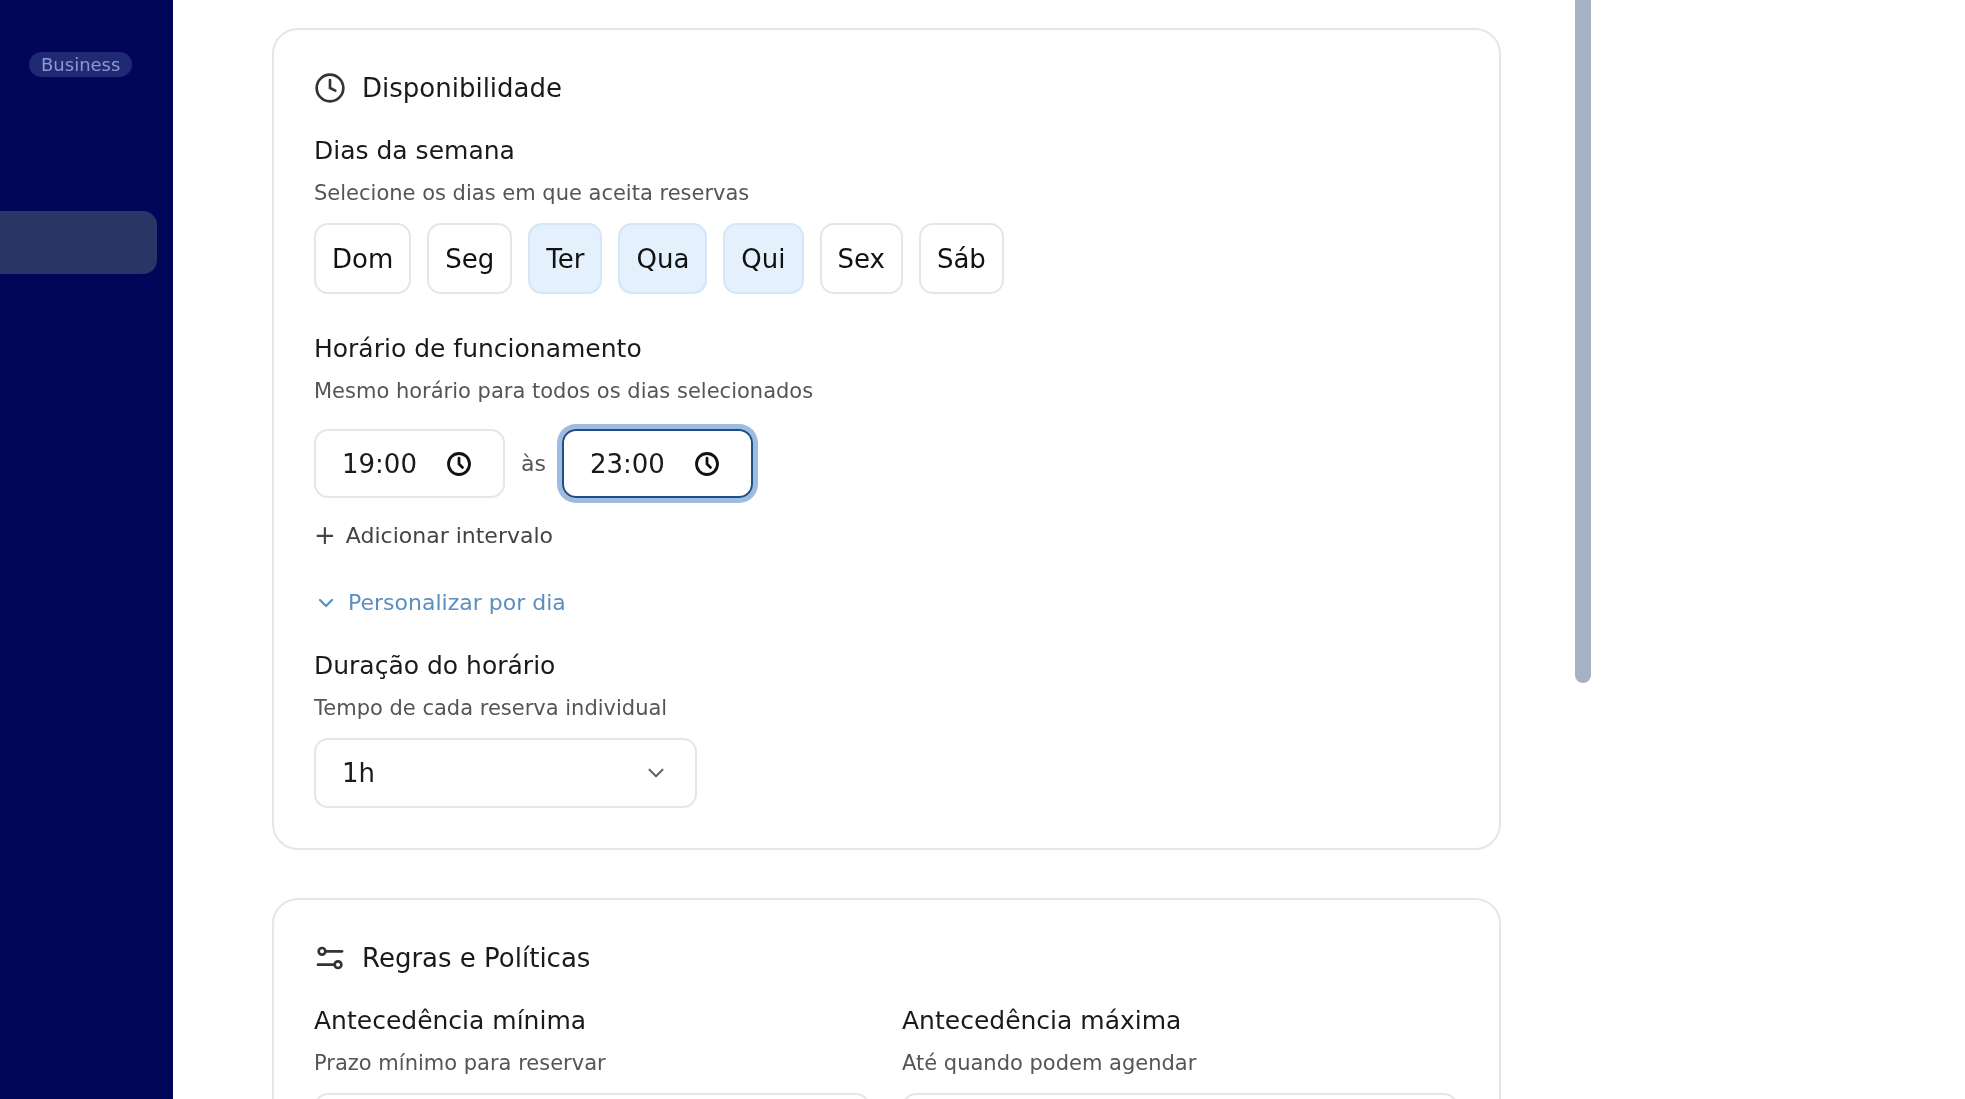 The image size is (1965, 1099). What do you see at coordinates (476, 958) in the screenshot?
I see `card-title: Regras e Políticas` at bounding box center [476, 958].